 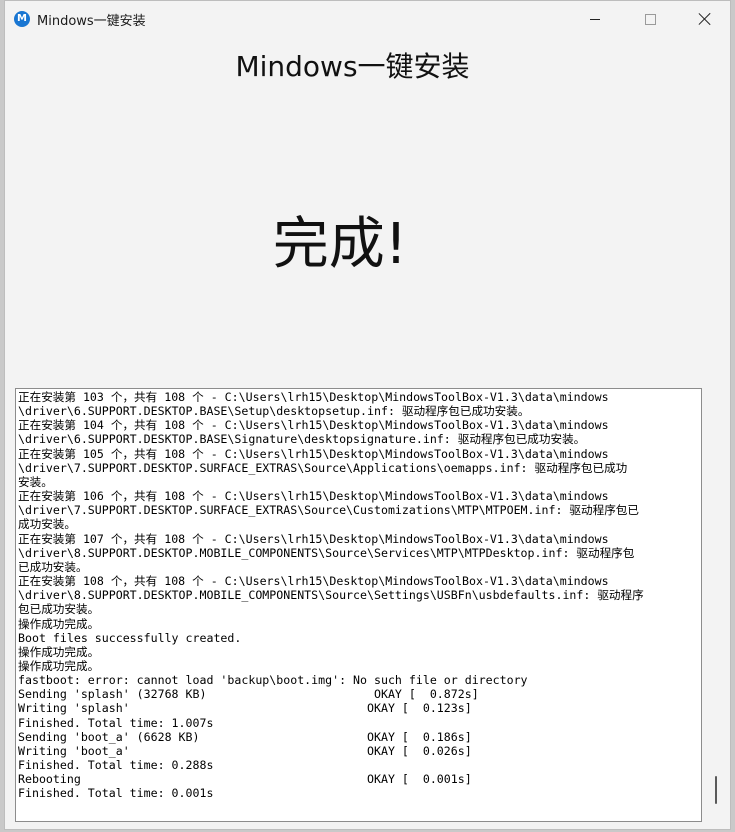 What do you see at coordinates (47, 524) in the screenshot?
I see `log-line: 成功安装。` at bounding box center [47, 524].